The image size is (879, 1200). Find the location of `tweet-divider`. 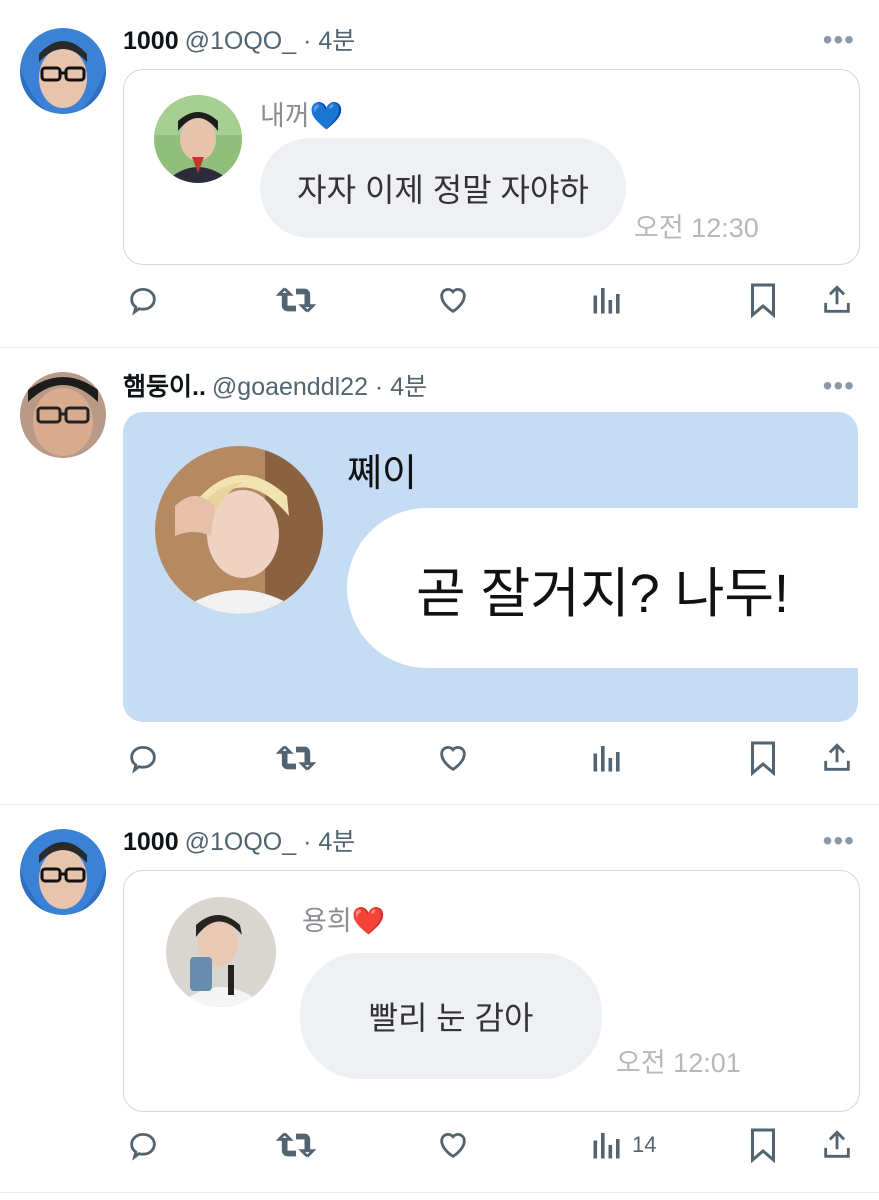

tweet-divider is located at coordinates (439, 1192).